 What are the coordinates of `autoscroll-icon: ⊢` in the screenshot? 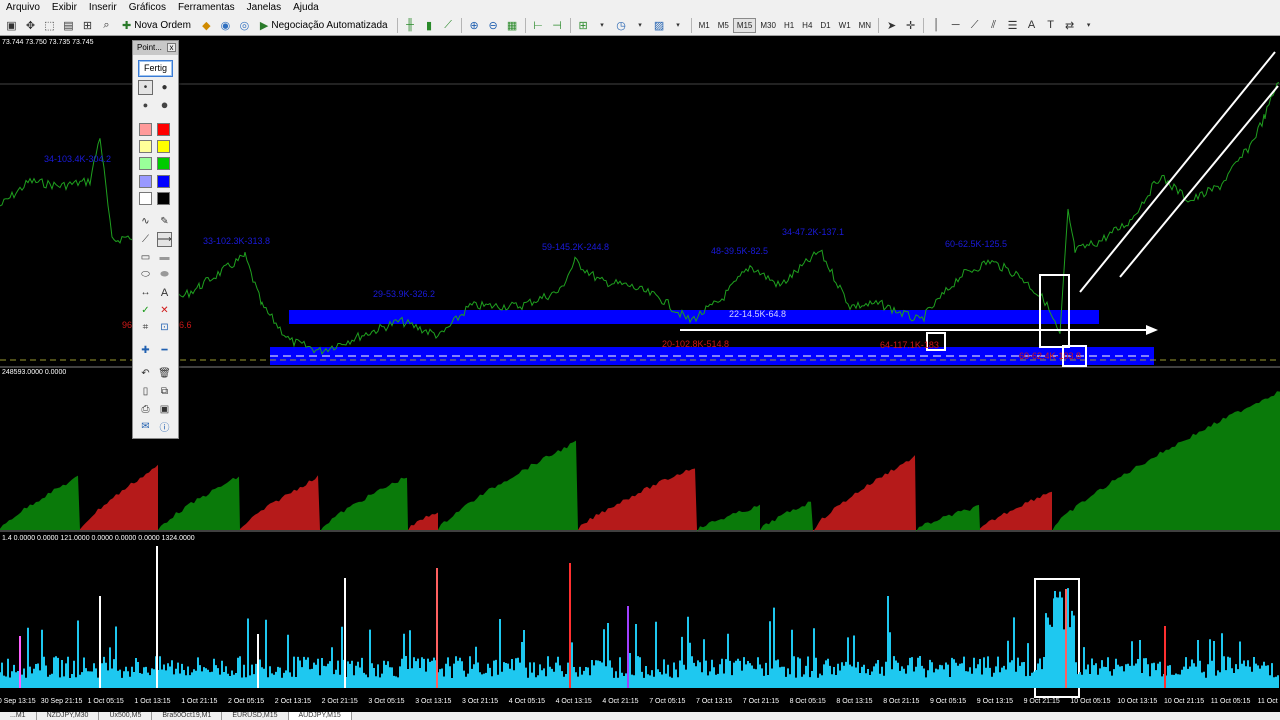 It's located at (538, 25).